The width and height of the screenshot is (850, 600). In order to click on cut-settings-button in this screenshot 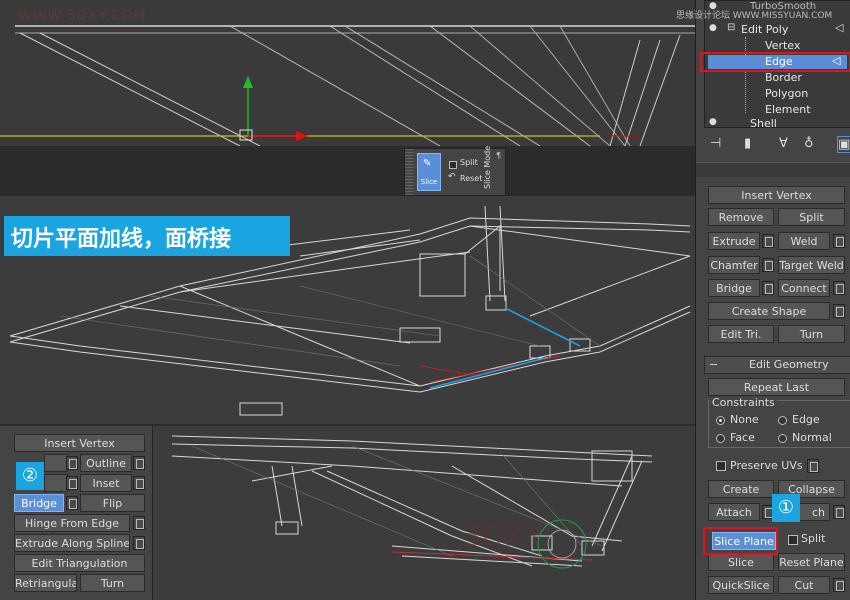, I will do `click(839, 585)`.